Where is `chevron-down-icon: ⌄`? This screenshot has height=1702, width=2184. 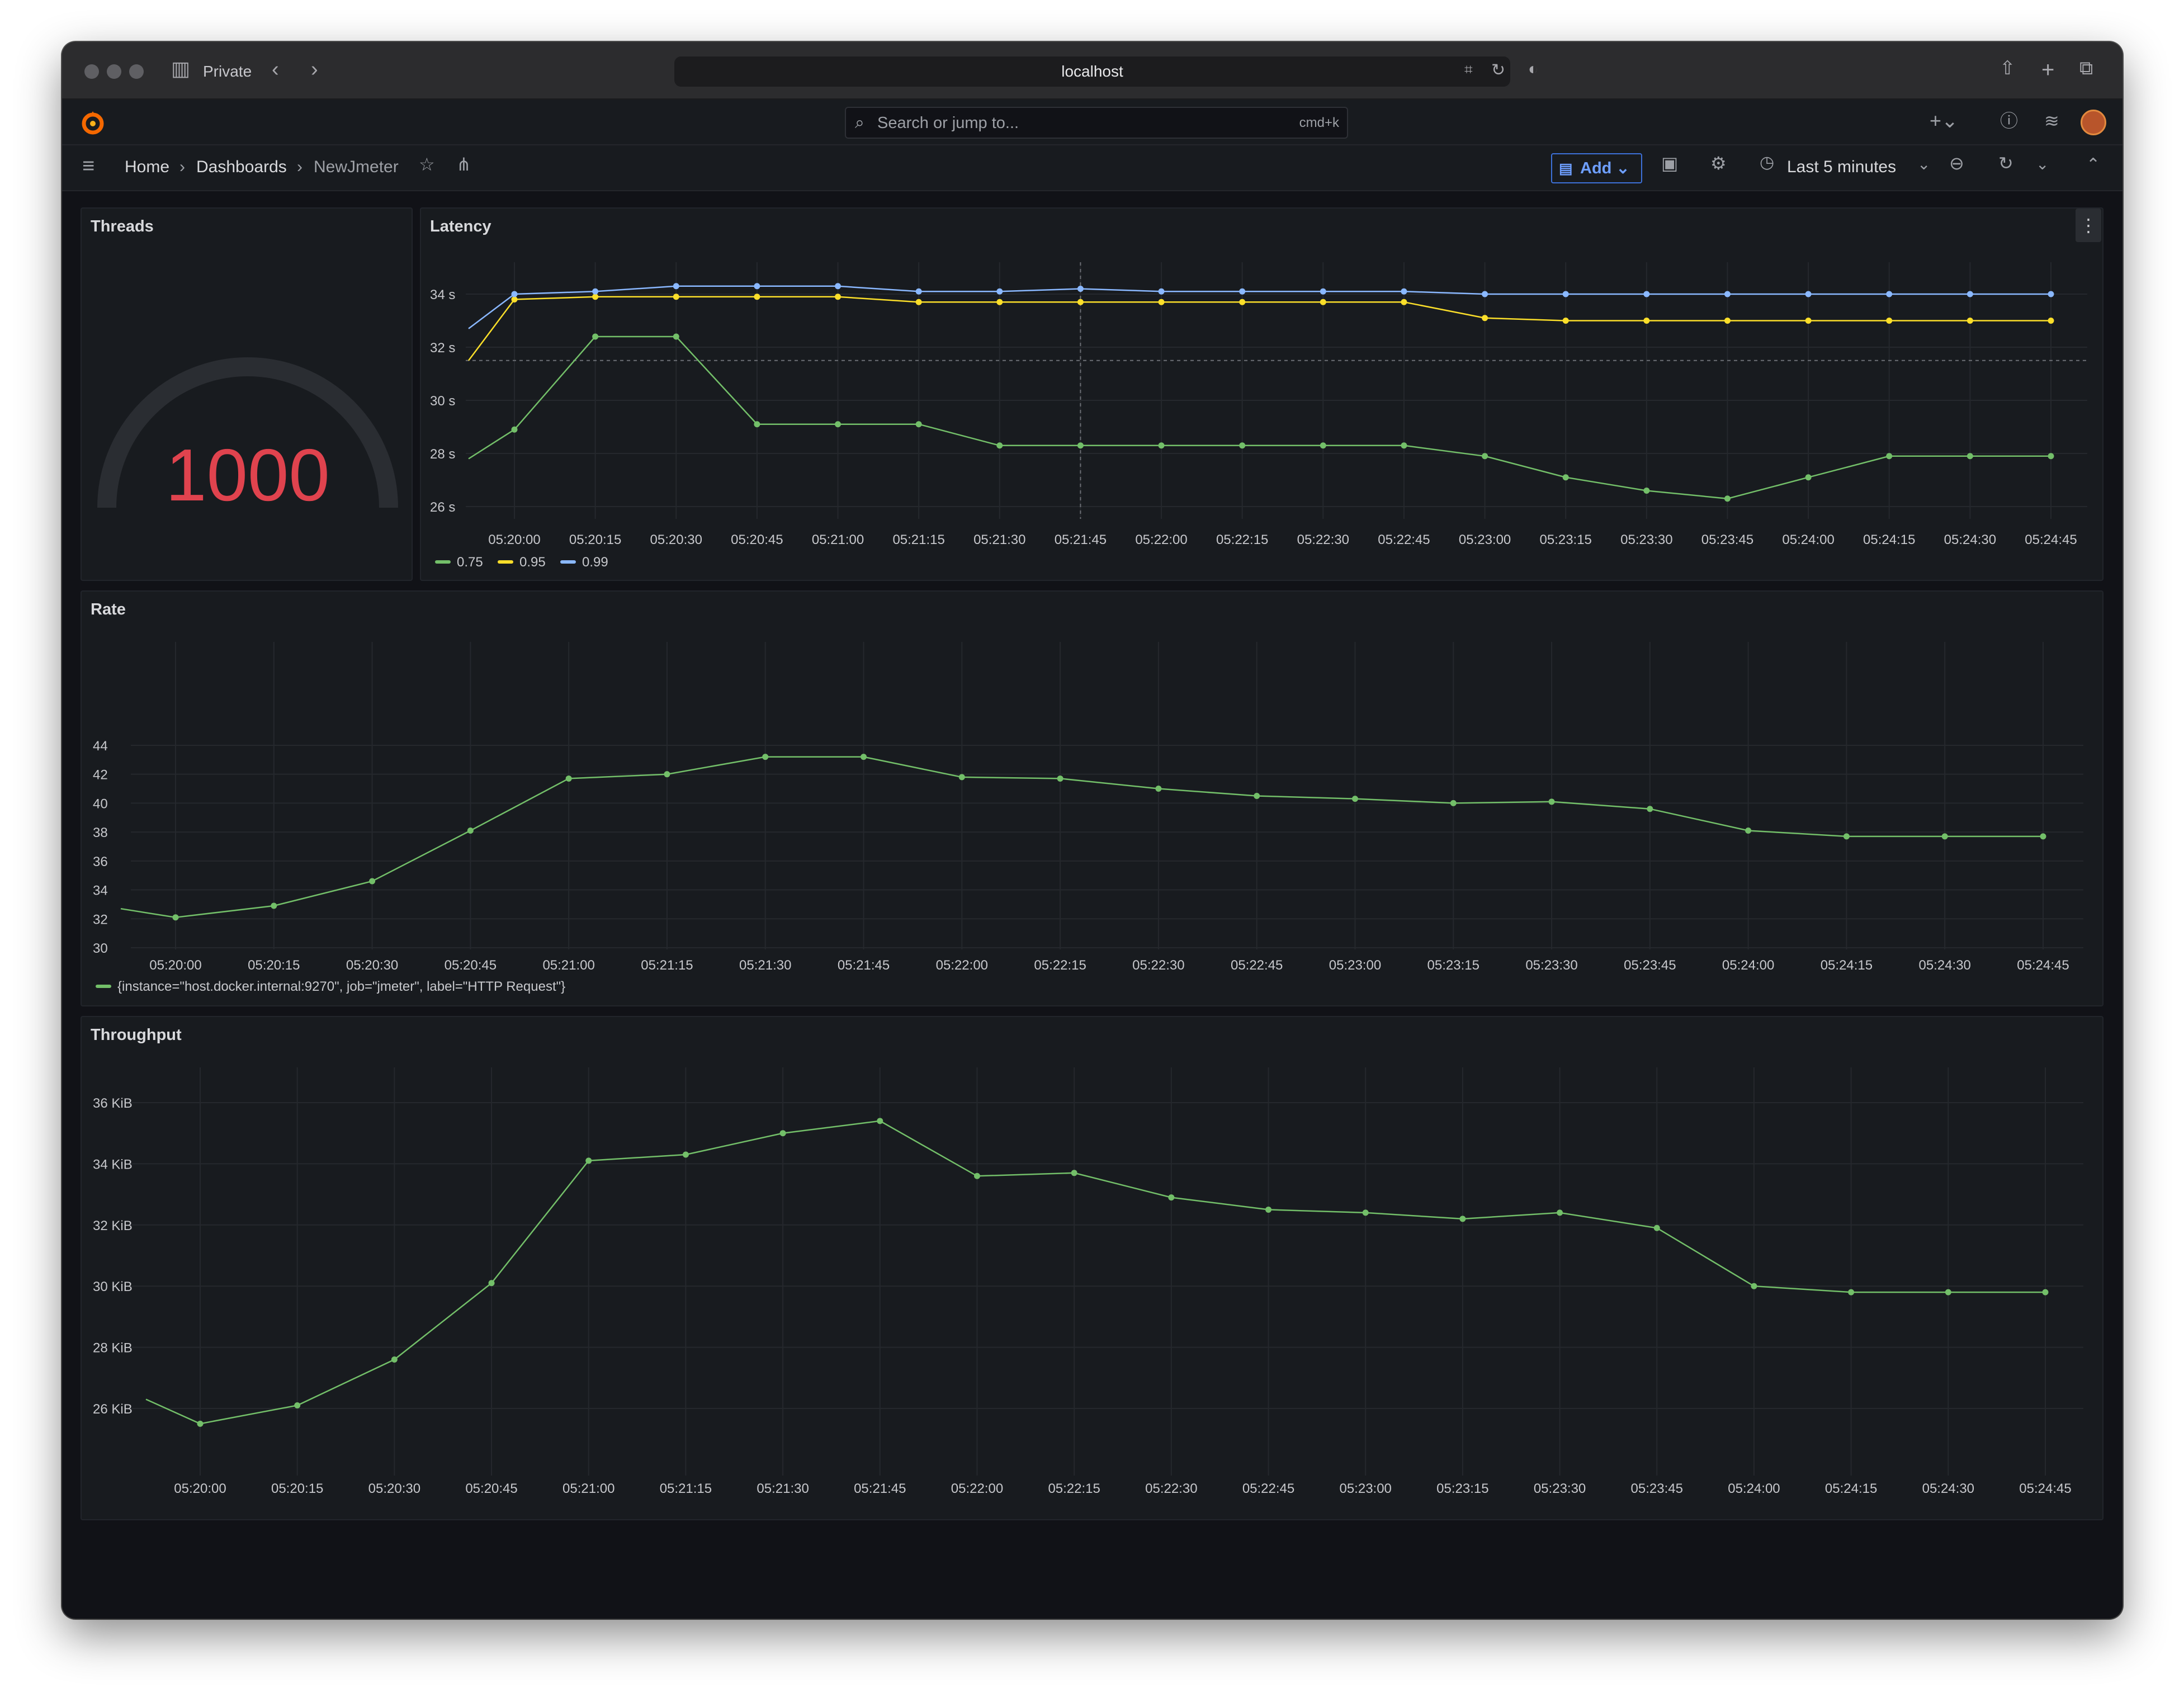
chevron-down-icon: ⌄ is located at coordinates (1923, 164).